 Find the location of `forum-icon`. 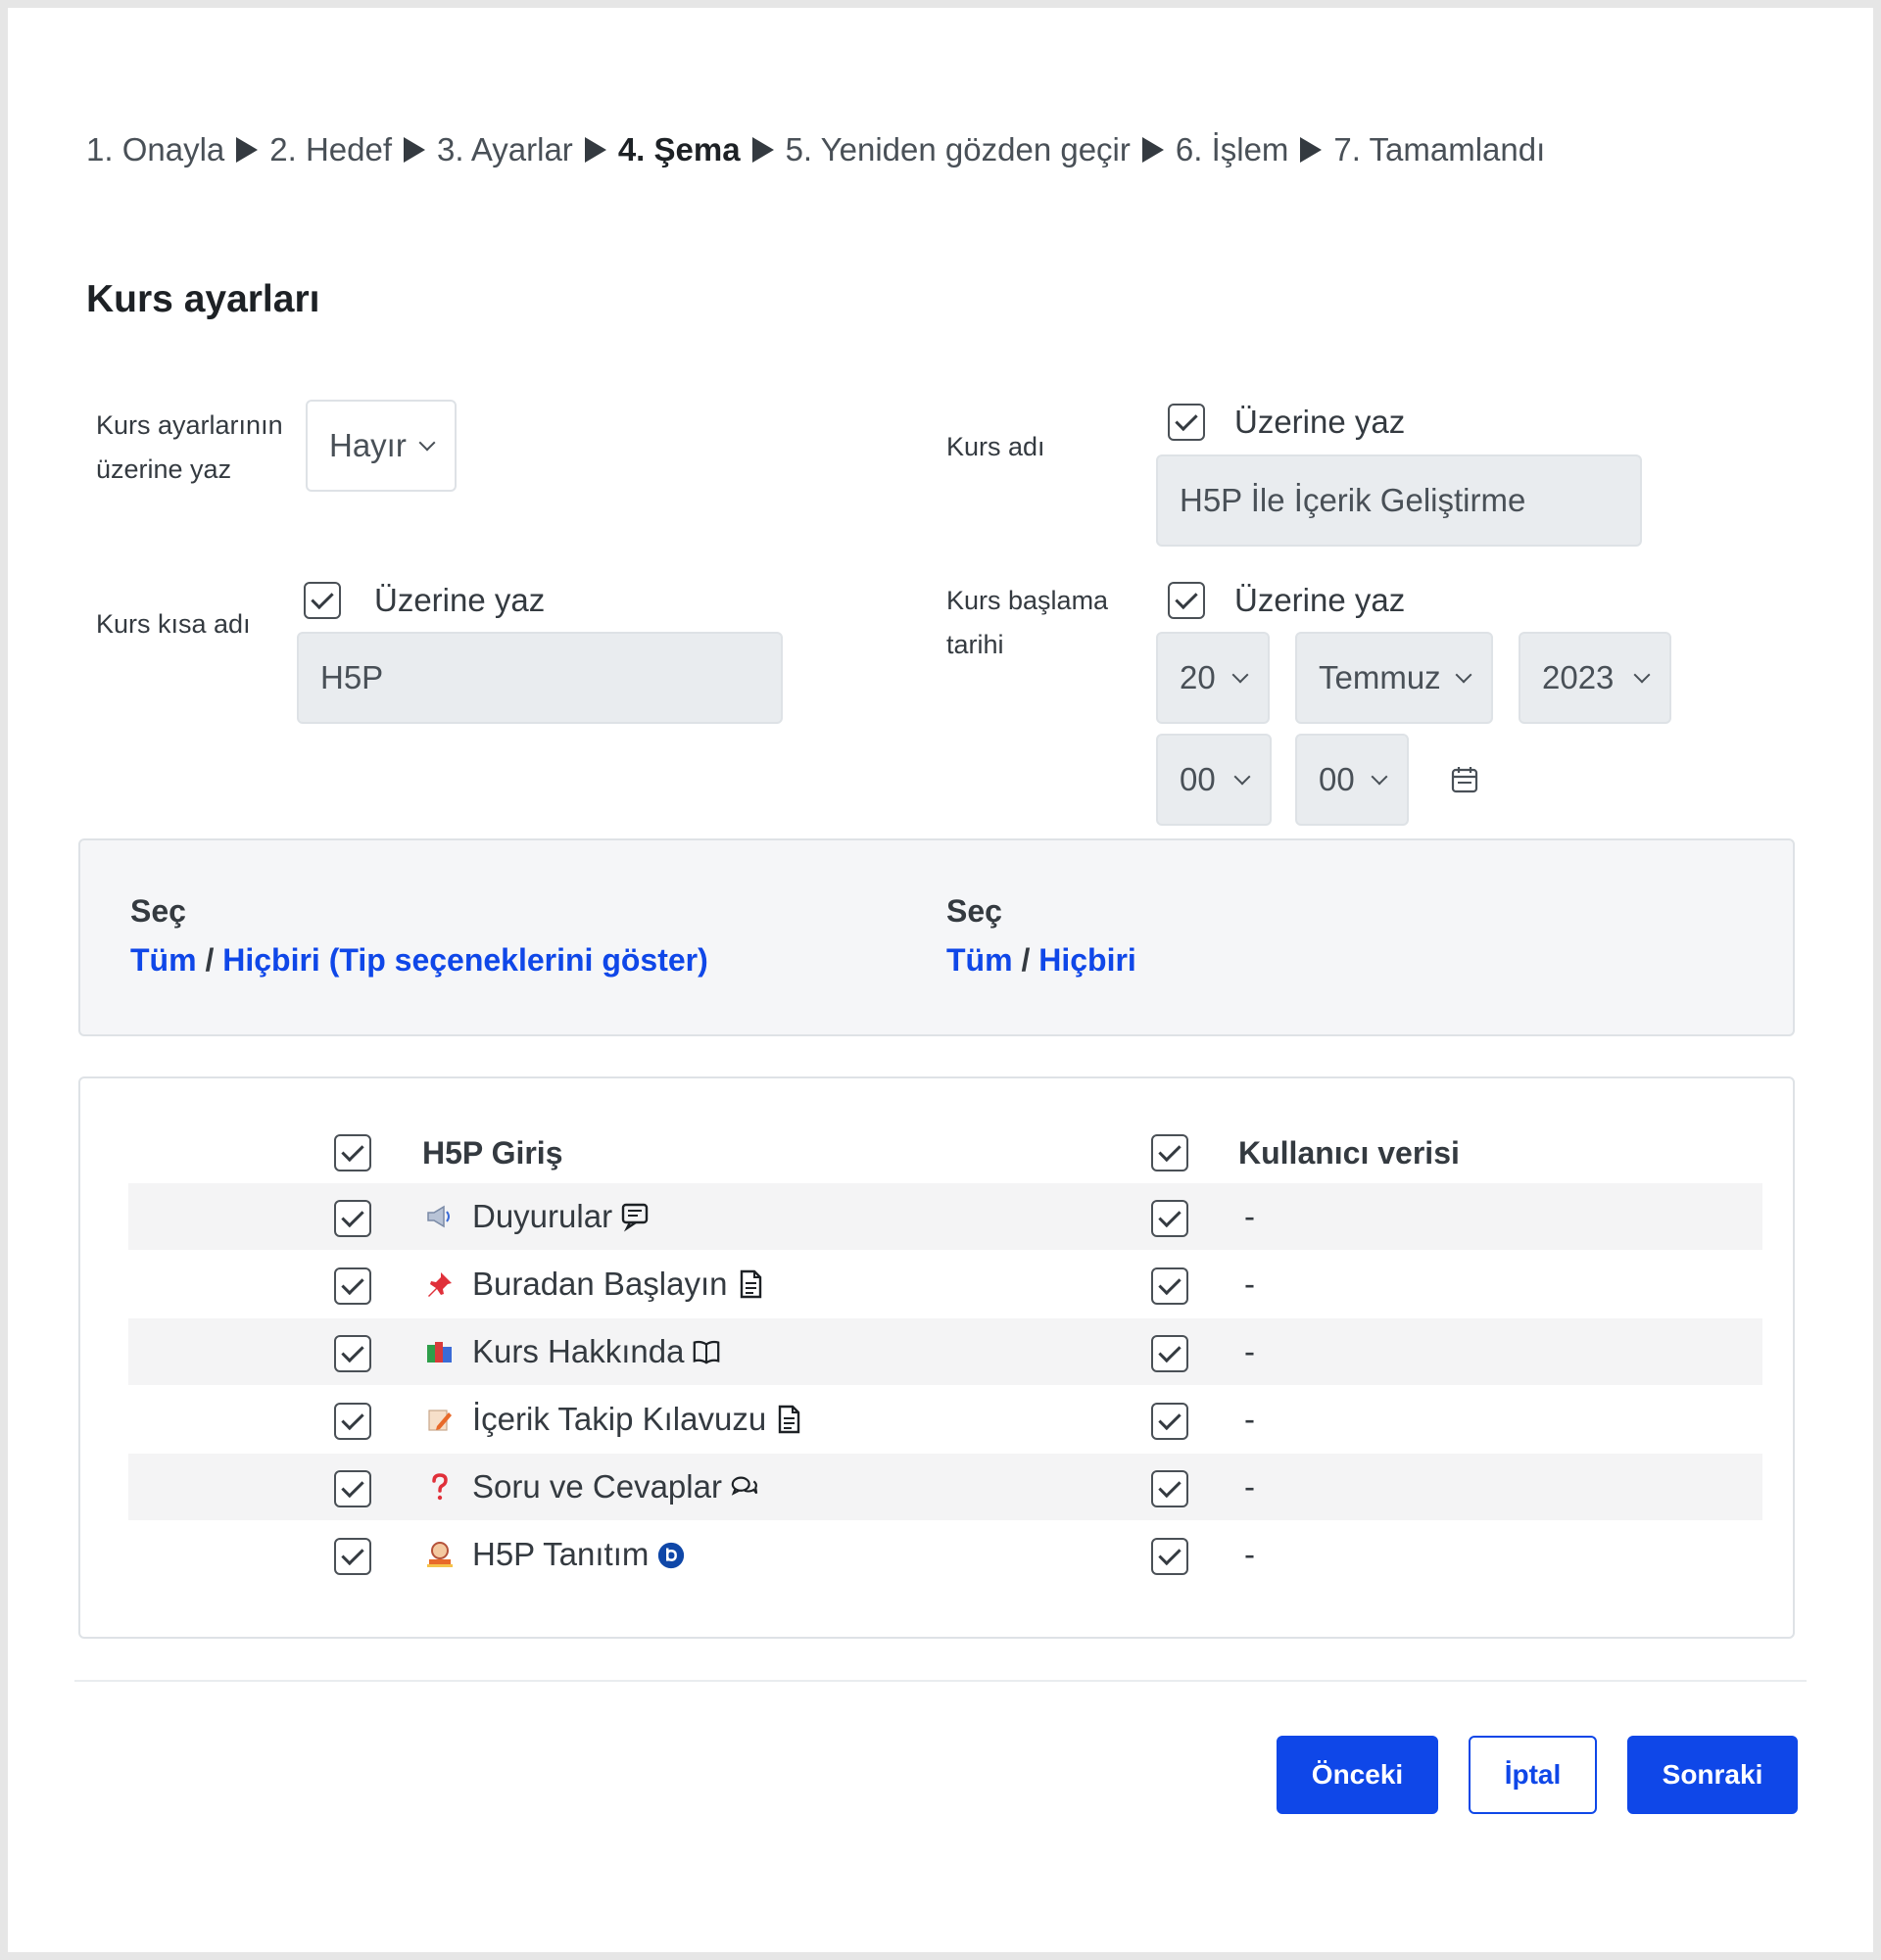

forum-icon is located at coordinates (635, 1217).